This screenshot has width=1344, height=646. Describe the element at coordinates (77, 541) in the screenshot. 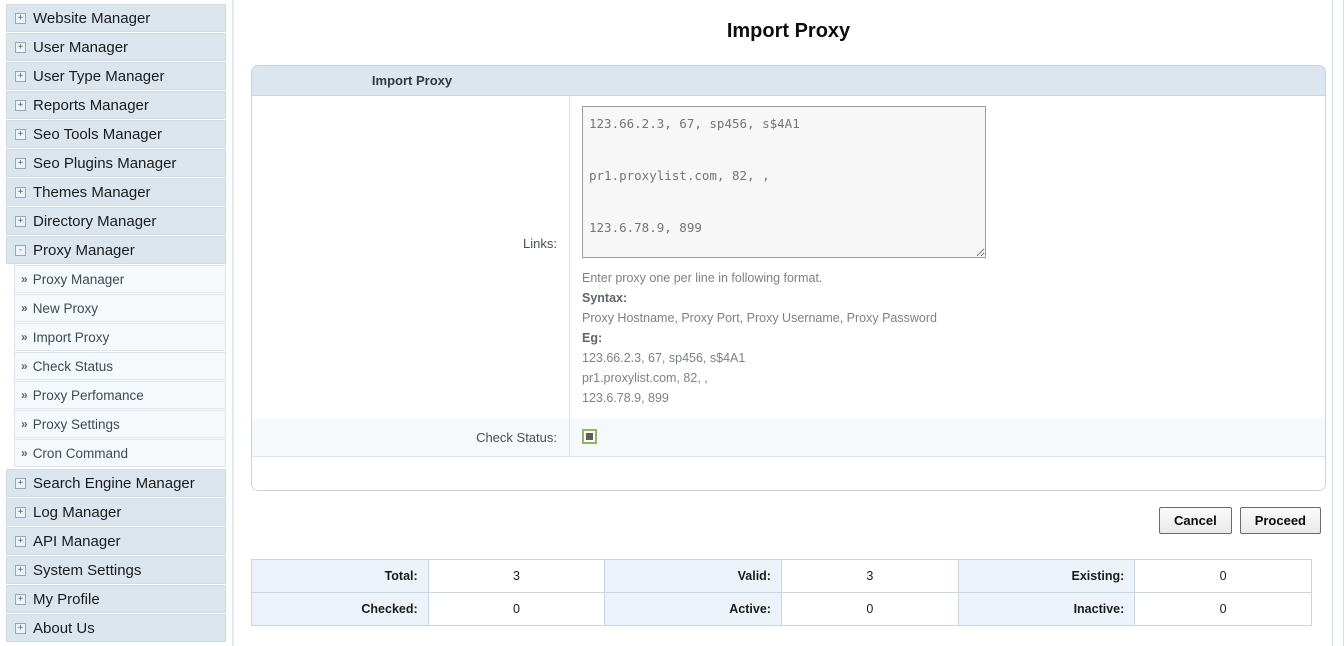

I see `sidebar-item-label: API Manager` at that location.